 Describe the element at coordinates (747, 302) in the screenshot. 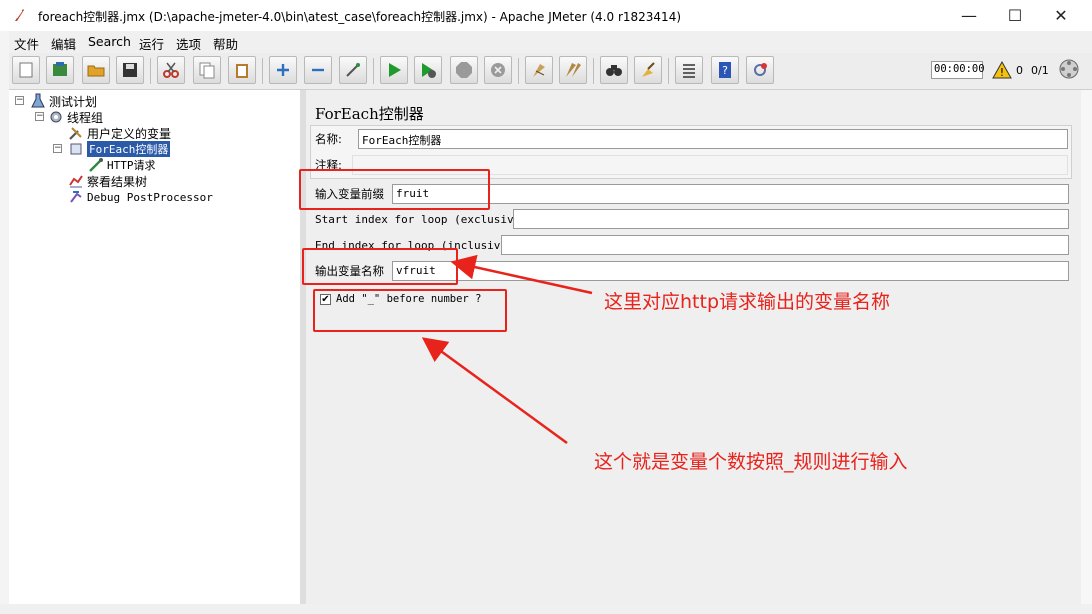

I see `annotation-note-output-var: 这里对应http请求输出的变量名称` at that location.